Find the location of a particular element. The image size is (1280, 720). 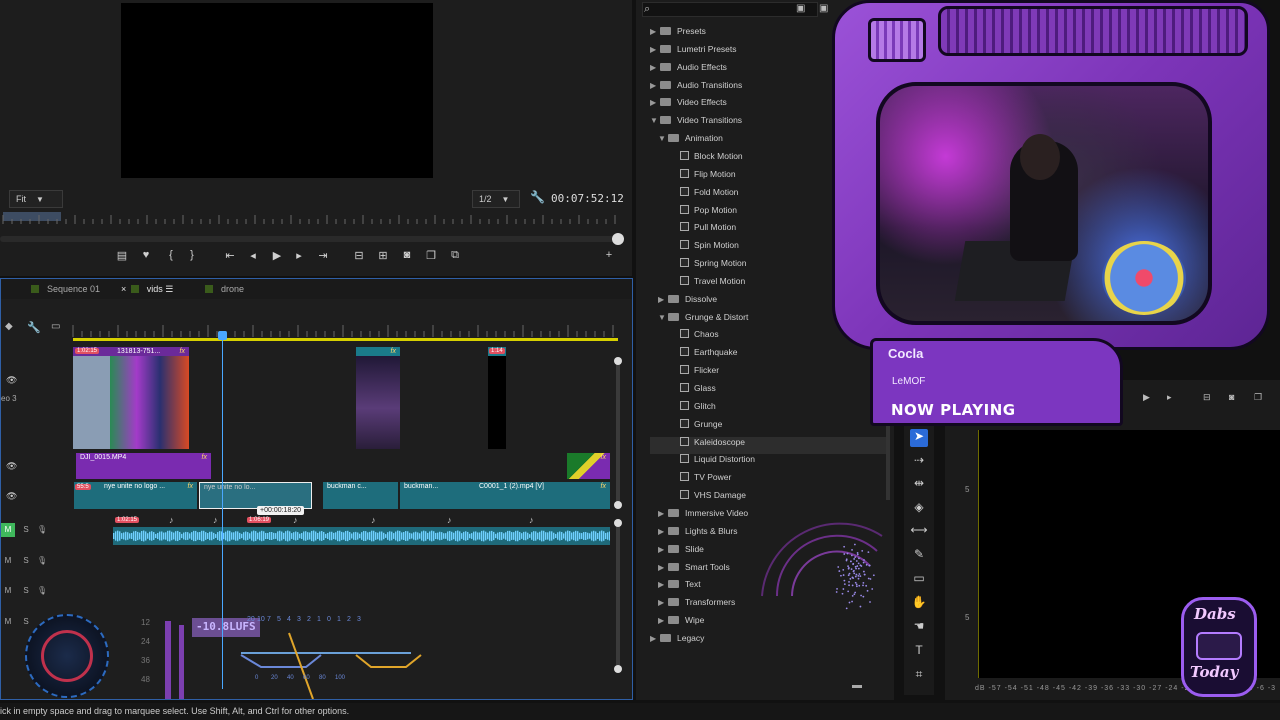

timeline-clip: DJI_0015.MP4 fx is located at coordinates (143, 466).